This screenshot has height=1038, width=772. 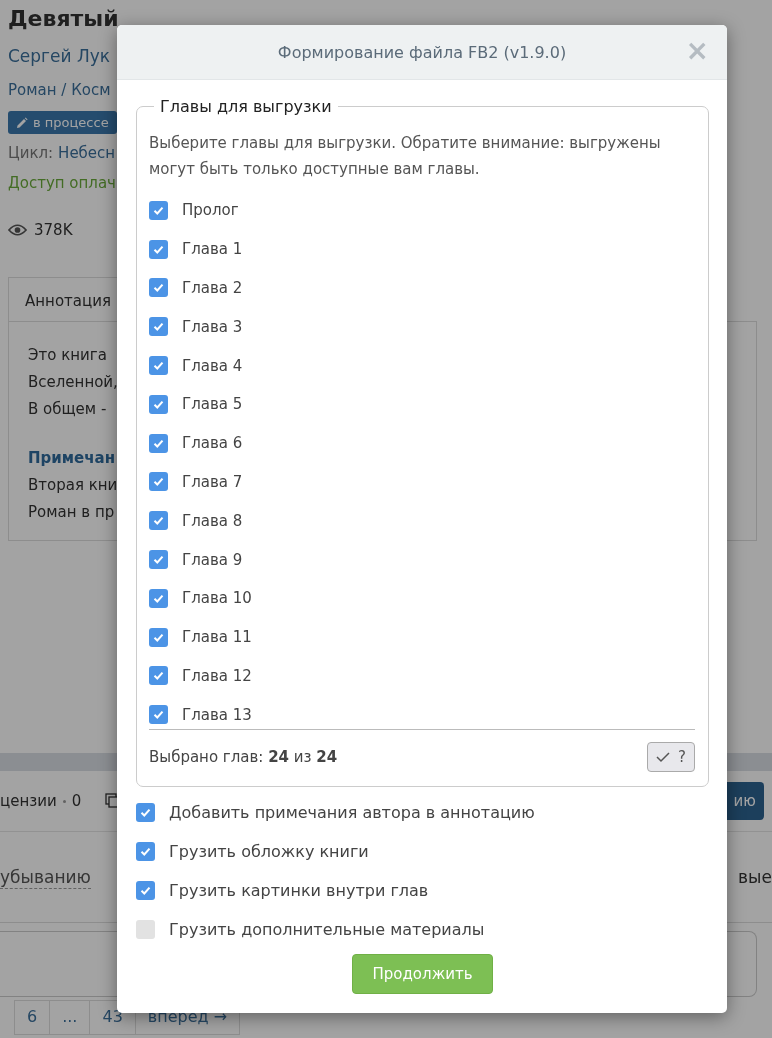 What do you see at coordinates (243, 757) in the screenshot?
I see `selected-count: Выбрано глав: 24 из 24` at bounding box center [243, 757].